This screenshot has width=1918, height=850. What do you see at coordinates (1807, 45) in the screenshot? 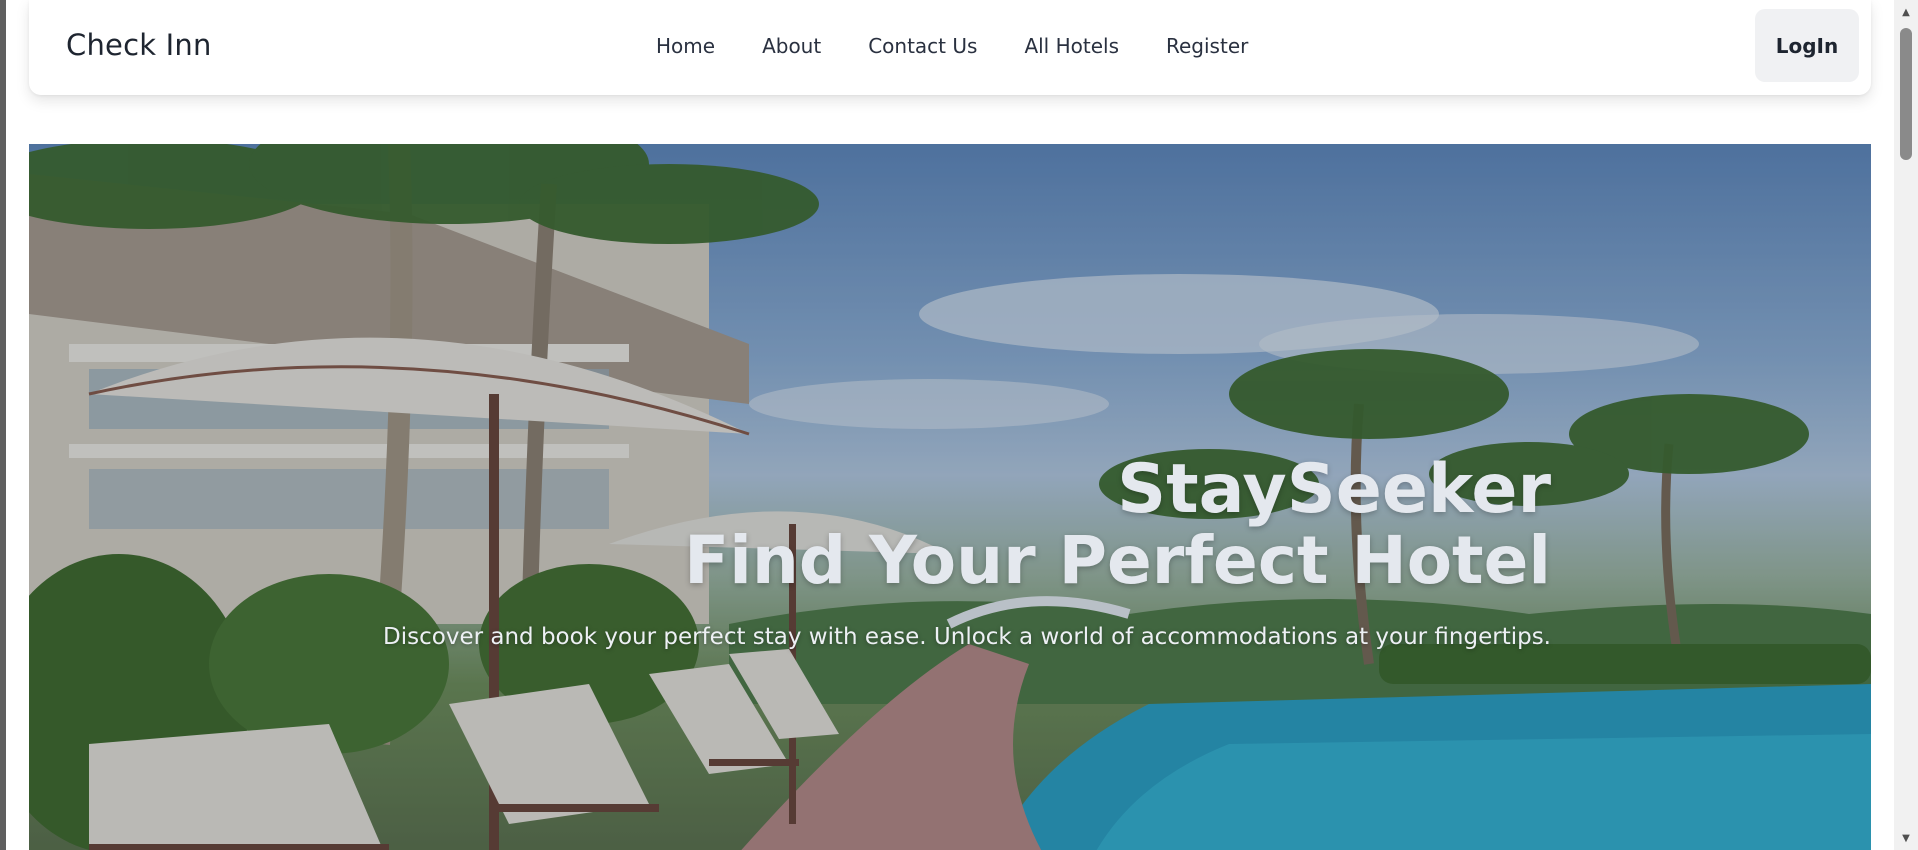
I see `login-button: LogIn` at bounding box center [1807, 45].